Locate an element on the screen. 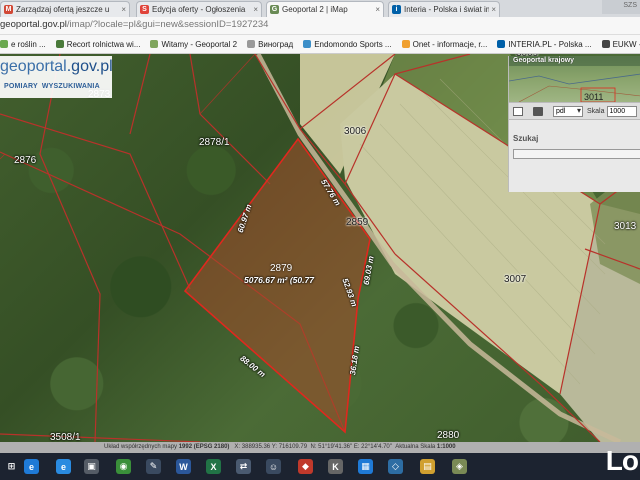 The image size is (640, 480). scale-input: 1000 is located at coordinates (621, 111).